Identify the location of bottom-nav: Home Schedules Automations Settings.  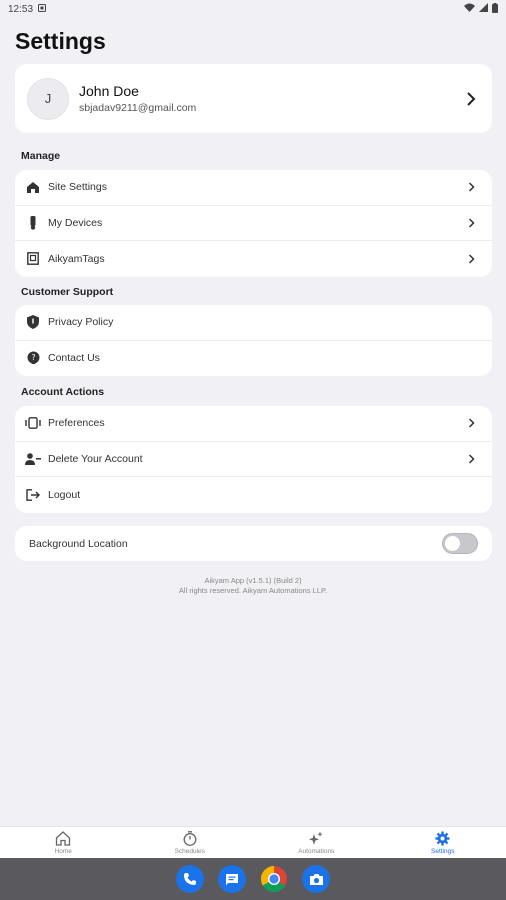
(253, 842).